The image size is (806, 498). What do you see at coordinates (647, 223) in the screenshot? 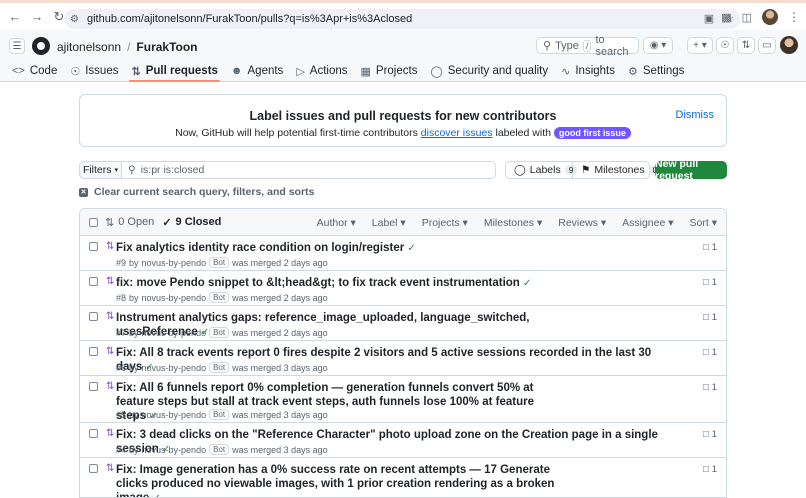
I see `assignee-filter: Assignee ▾` at bounding box center [647, 223].